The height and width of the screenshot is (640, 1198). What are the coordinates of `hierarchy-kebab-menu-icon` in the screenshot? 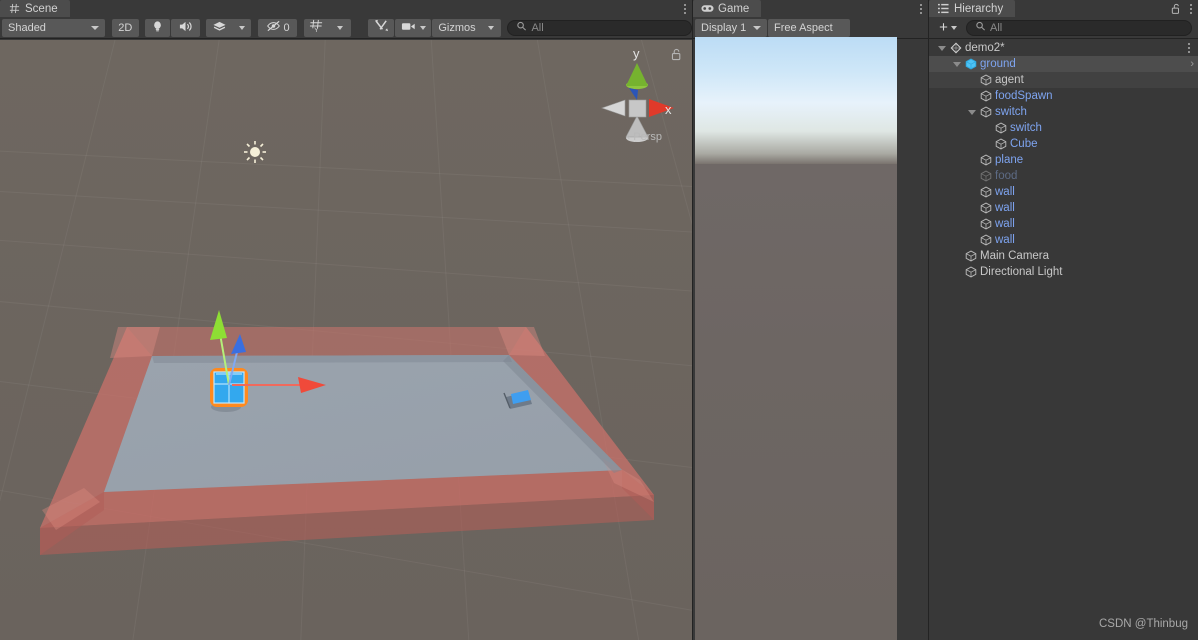 It's located at (1191, 8).